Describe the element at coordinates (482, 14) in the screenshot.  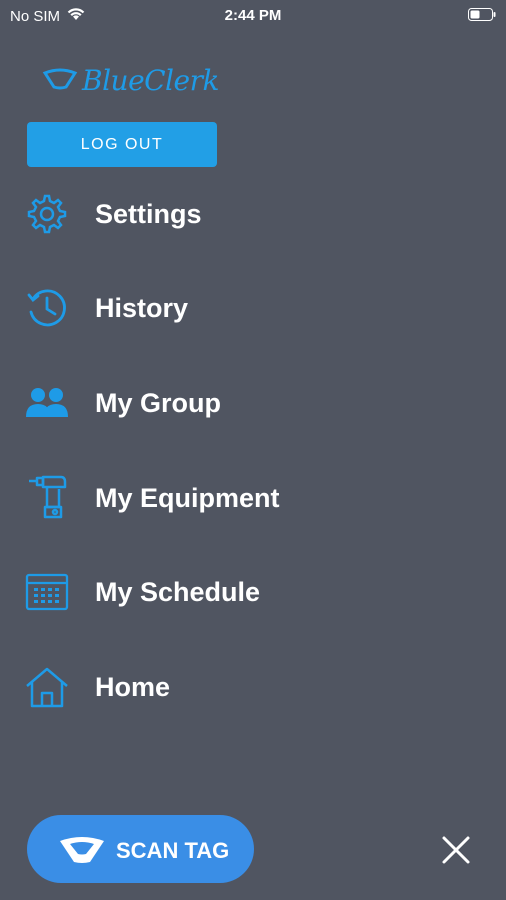
I see `battery-icon` at that location.